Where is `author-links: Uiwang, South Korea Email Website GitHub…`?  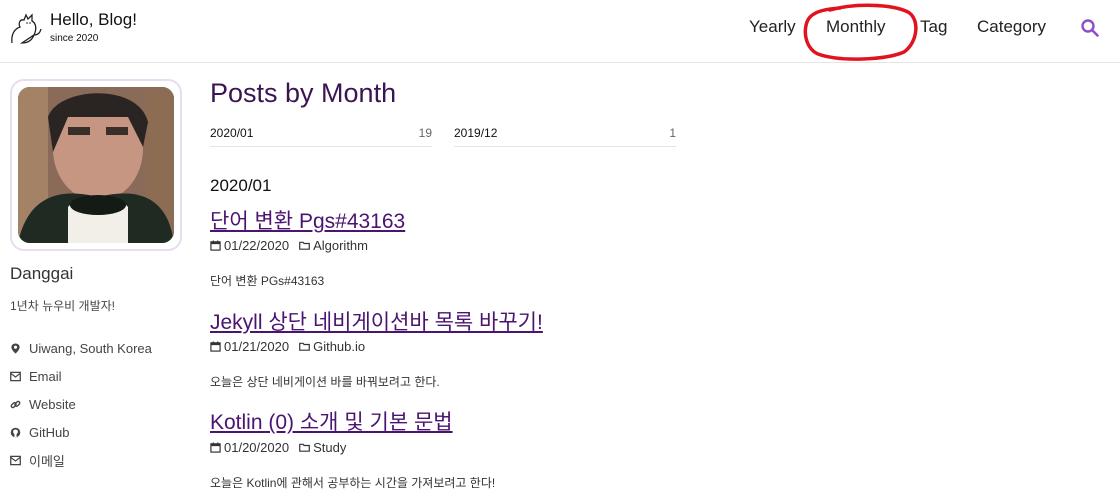
author-links: Uiwang, South Korea Email Website GitHub… is located at coordinates (81, 404).